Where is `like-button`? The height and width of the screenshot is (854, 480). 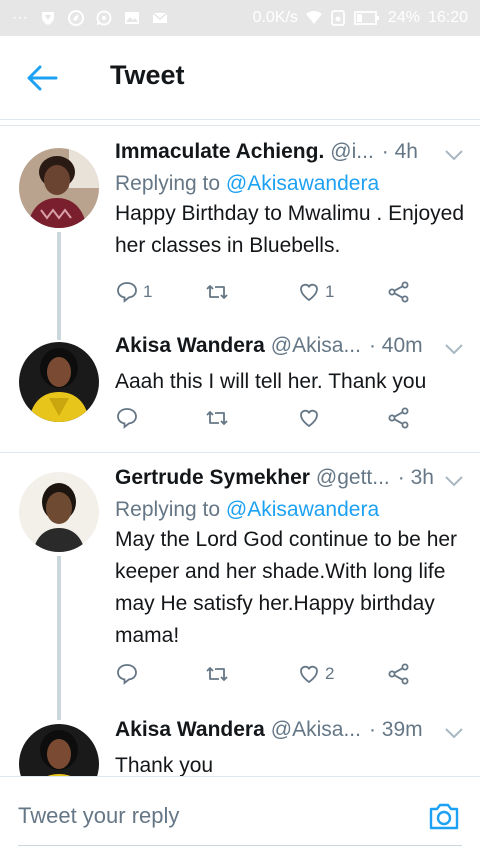 like-button is located at coordinates (309, 418).